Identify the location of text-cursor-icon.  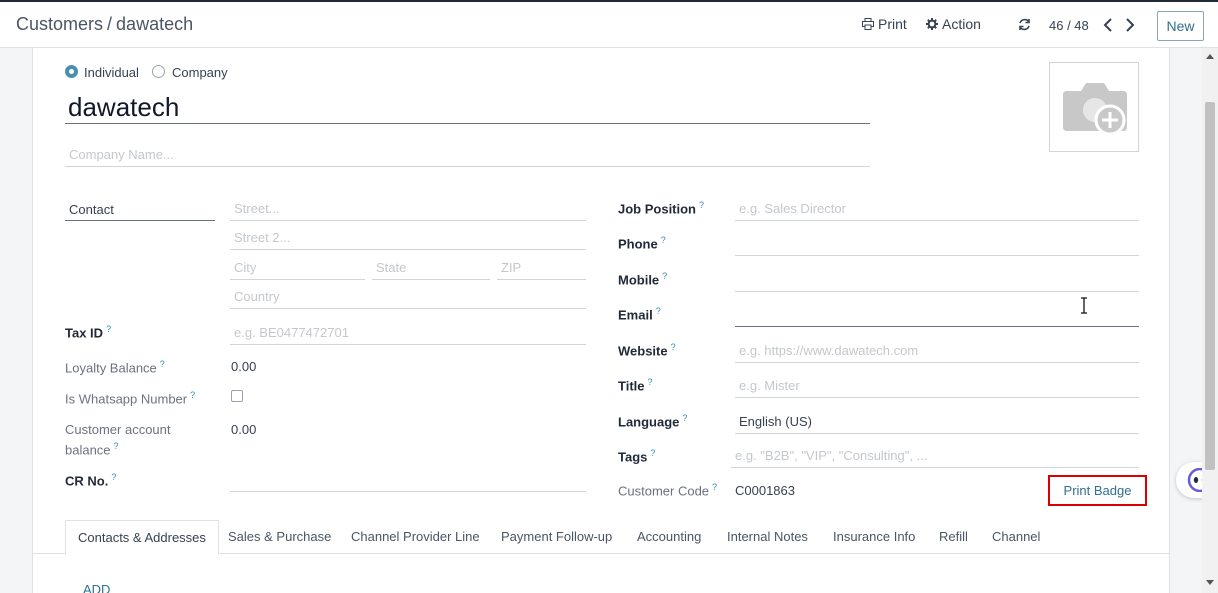
(1084, 305).